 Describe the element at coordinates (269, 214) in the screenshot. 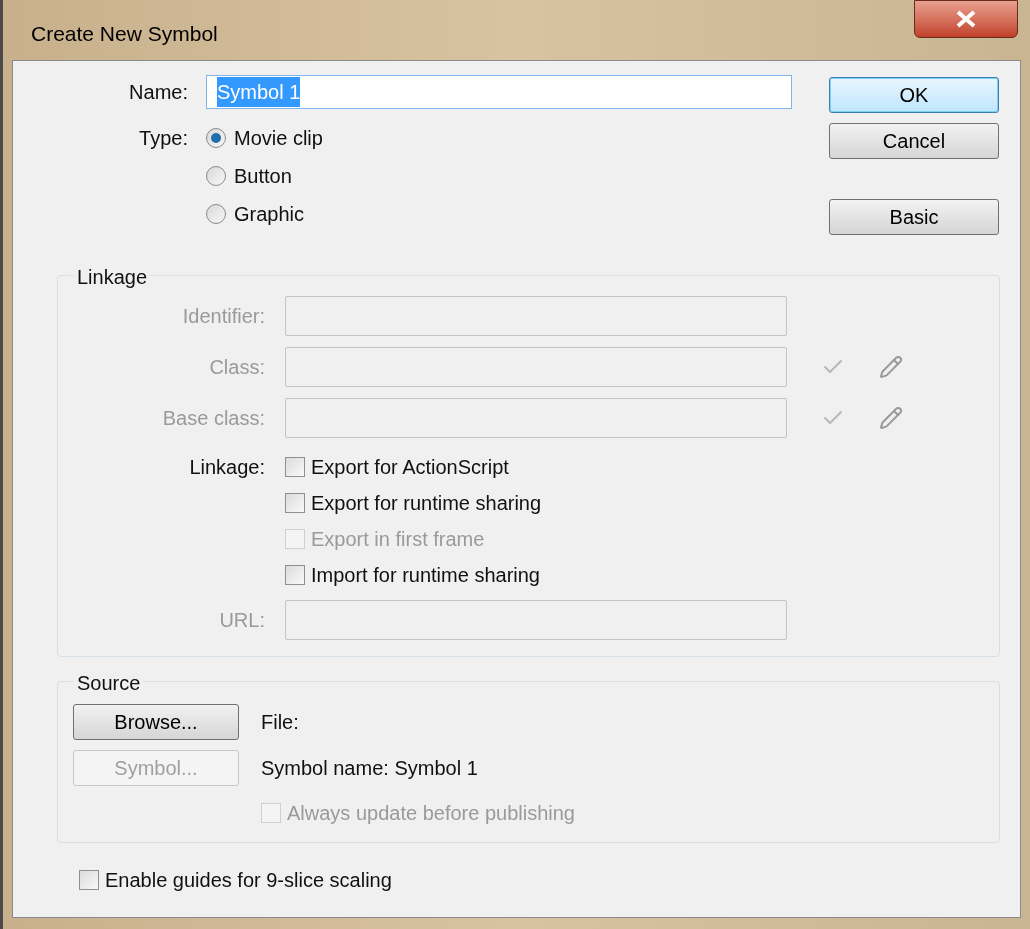

I see `radio-label: Graphic` at that location.